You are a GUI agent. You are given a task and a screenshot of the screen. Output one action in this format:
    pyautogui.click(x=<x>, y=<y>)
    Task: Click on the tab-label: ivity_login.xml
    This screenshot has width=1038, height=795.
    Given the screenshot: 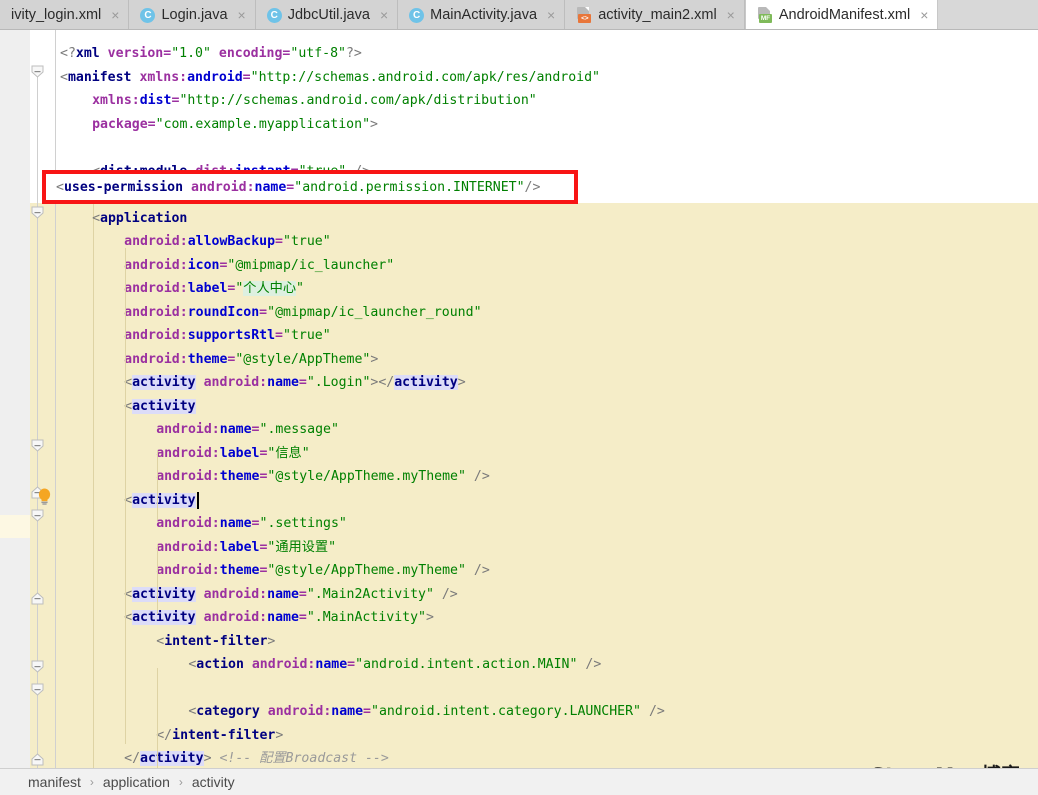 What is the action you would take?
    pyautogui.click(x=56, y=15)
    